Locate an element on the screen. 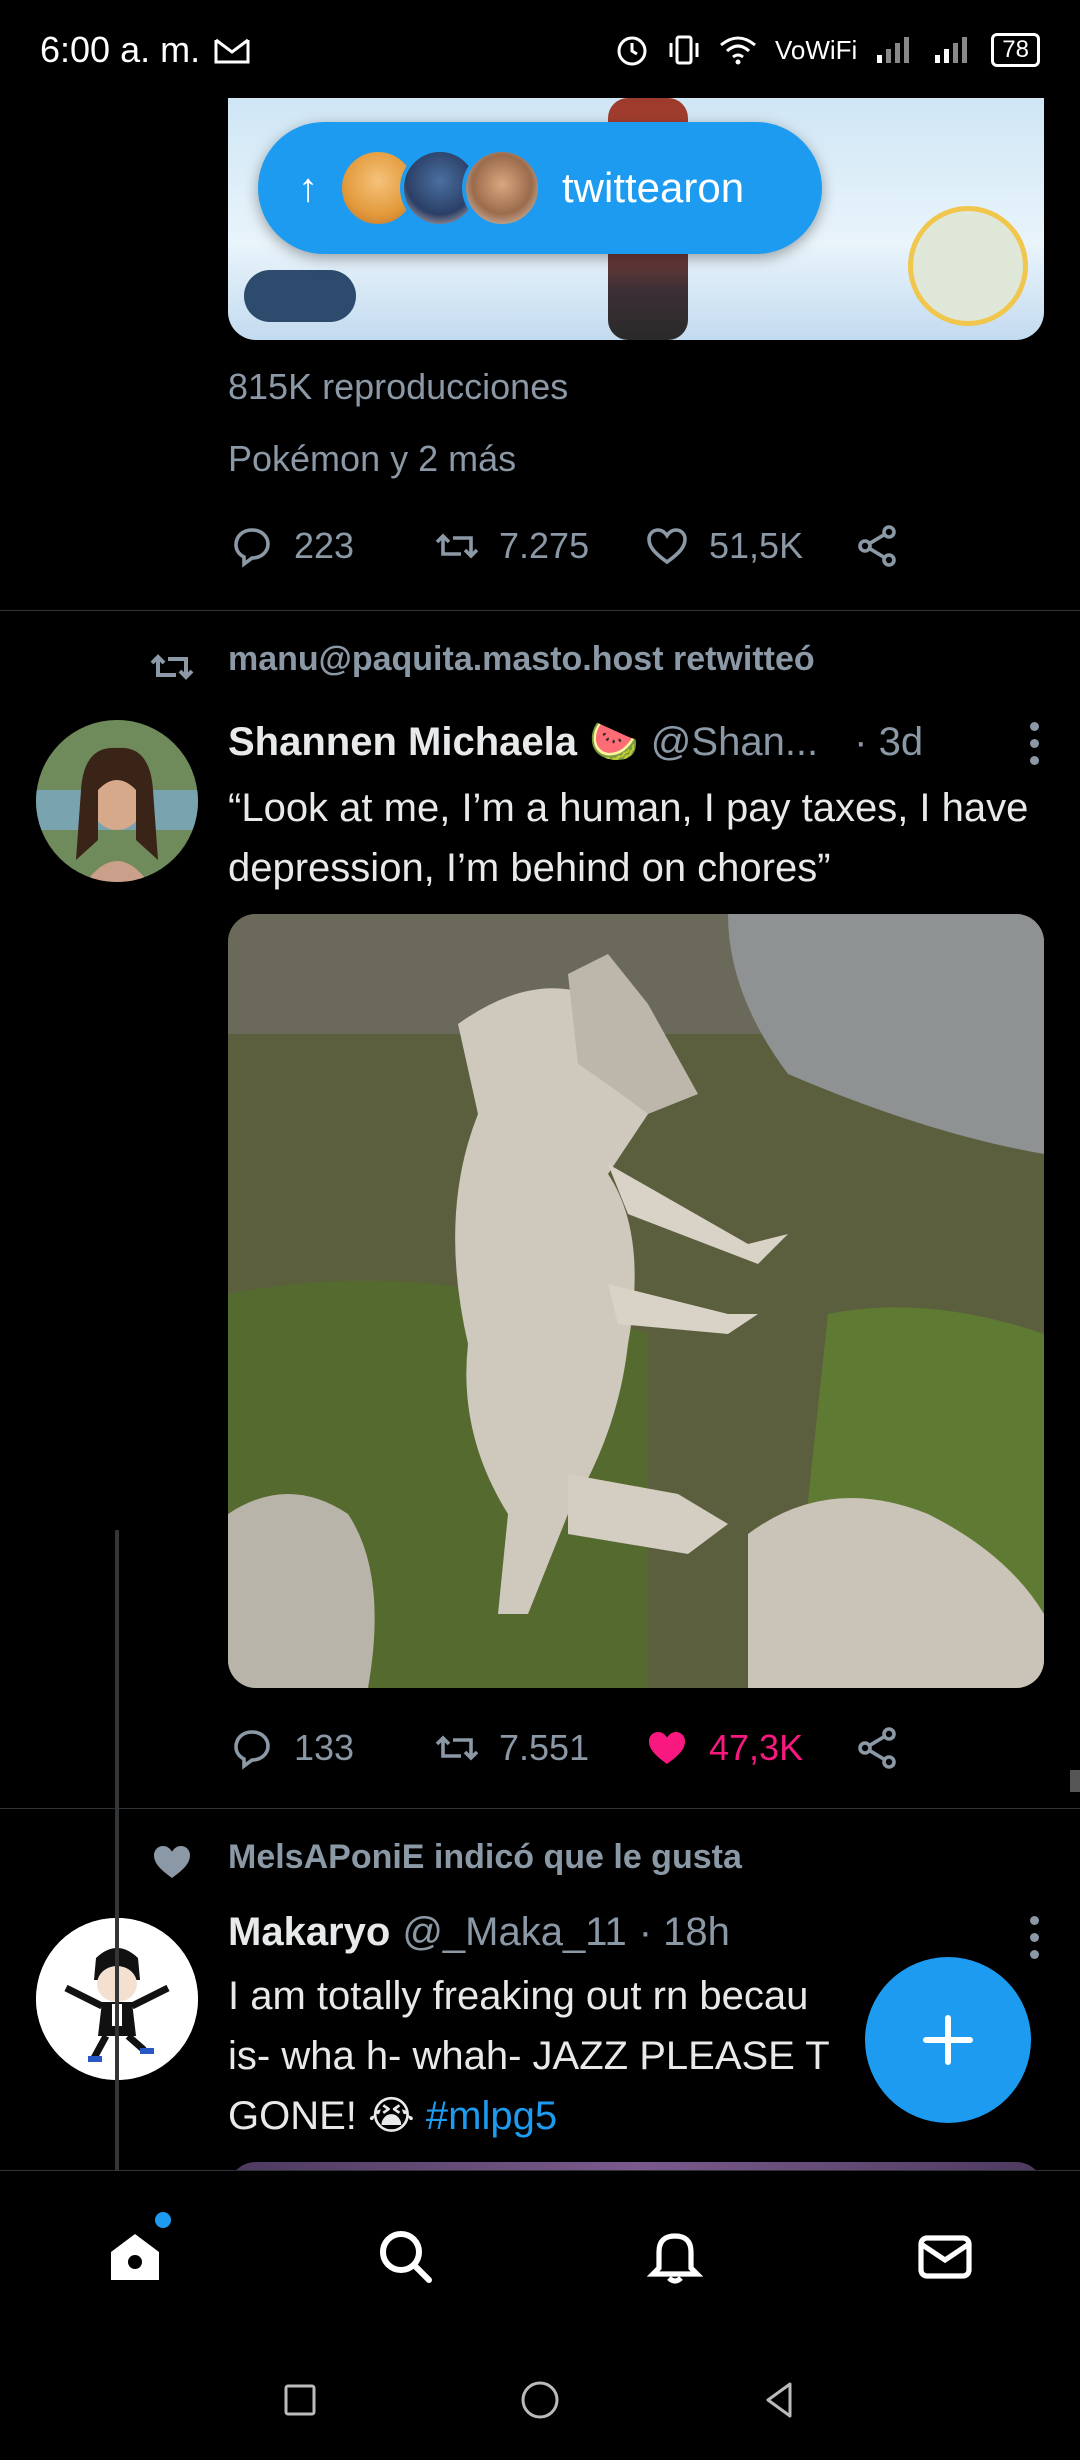 Image resolution: width=1080 pixels, height=2460 pixels. tweet3-header: Makaryo @_Maka_11 · 18h is located at coordinates (479, 1932).